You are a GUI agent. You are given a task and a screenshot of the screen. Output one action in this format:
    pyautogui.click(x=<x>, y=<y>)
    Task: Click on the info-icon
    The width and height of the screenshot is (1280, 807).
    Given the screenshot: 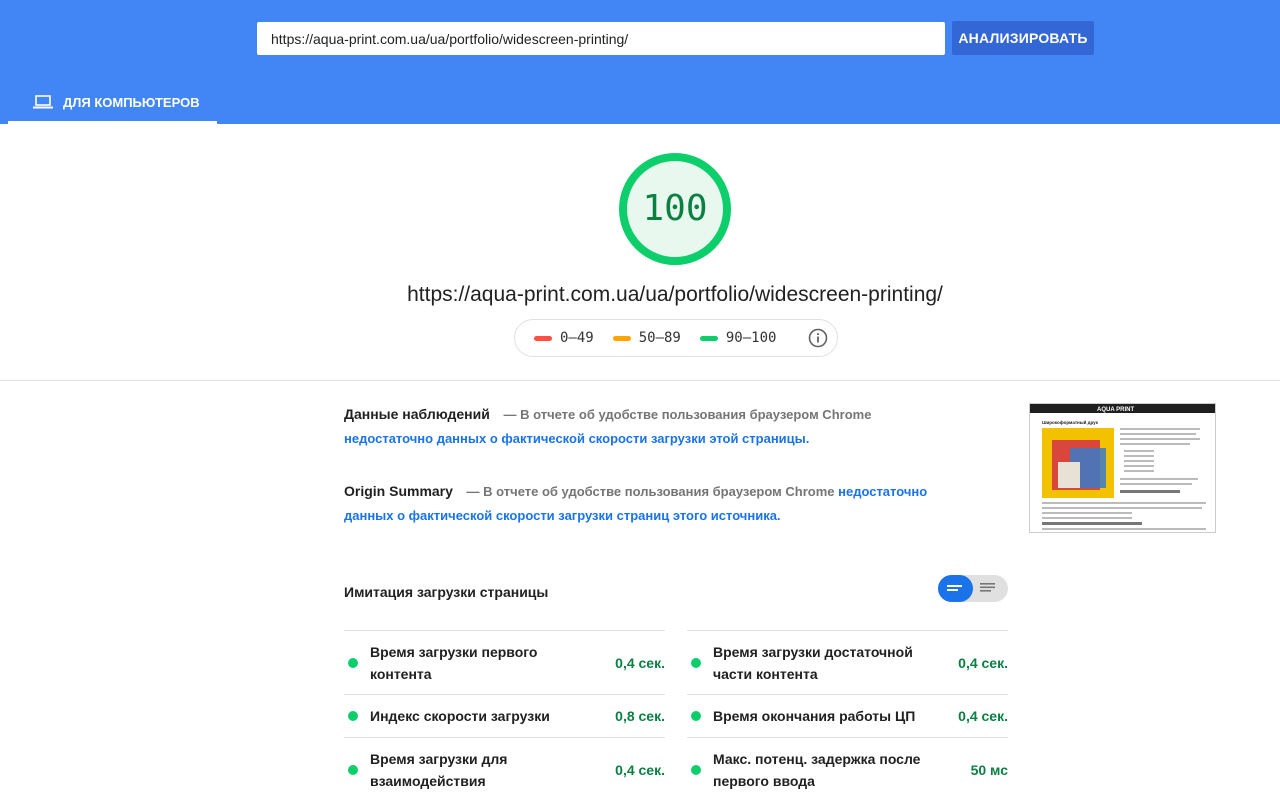 What is the action you would take?
    pyautogui.click(x=818, y=338)
    